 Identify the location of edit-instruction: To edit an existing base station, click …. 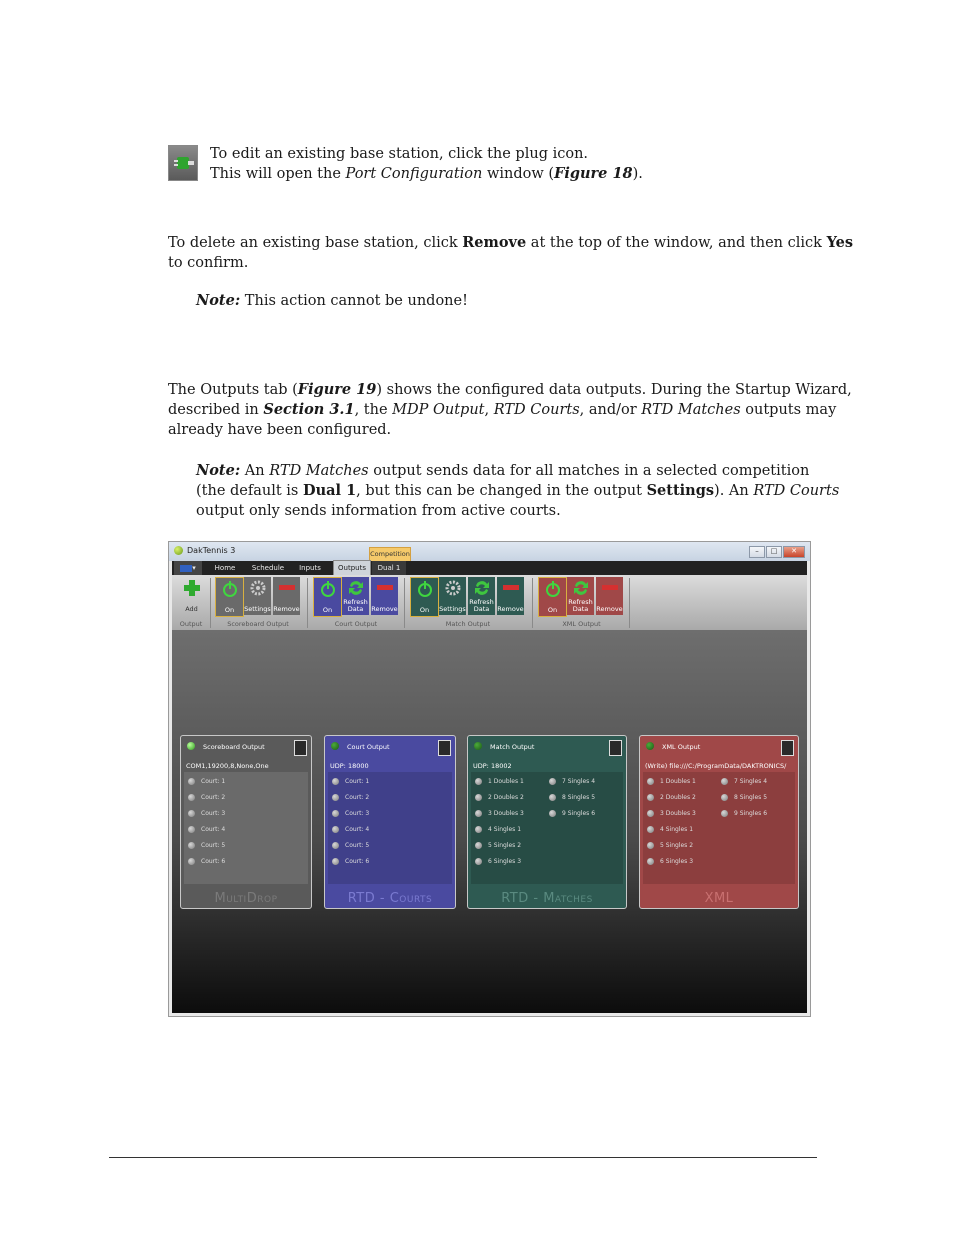
(426, 164).